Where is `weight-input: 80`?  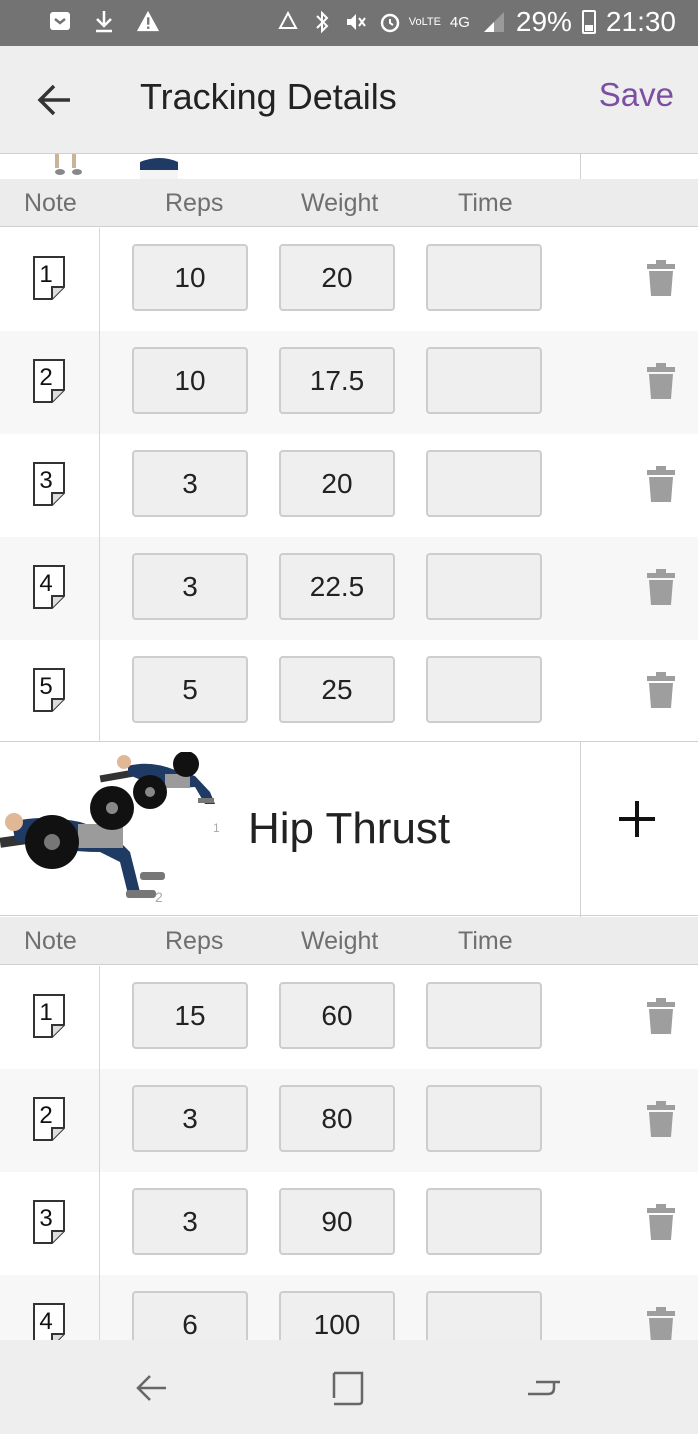 weight-input: 80 is located at coordinates (337, 1118).